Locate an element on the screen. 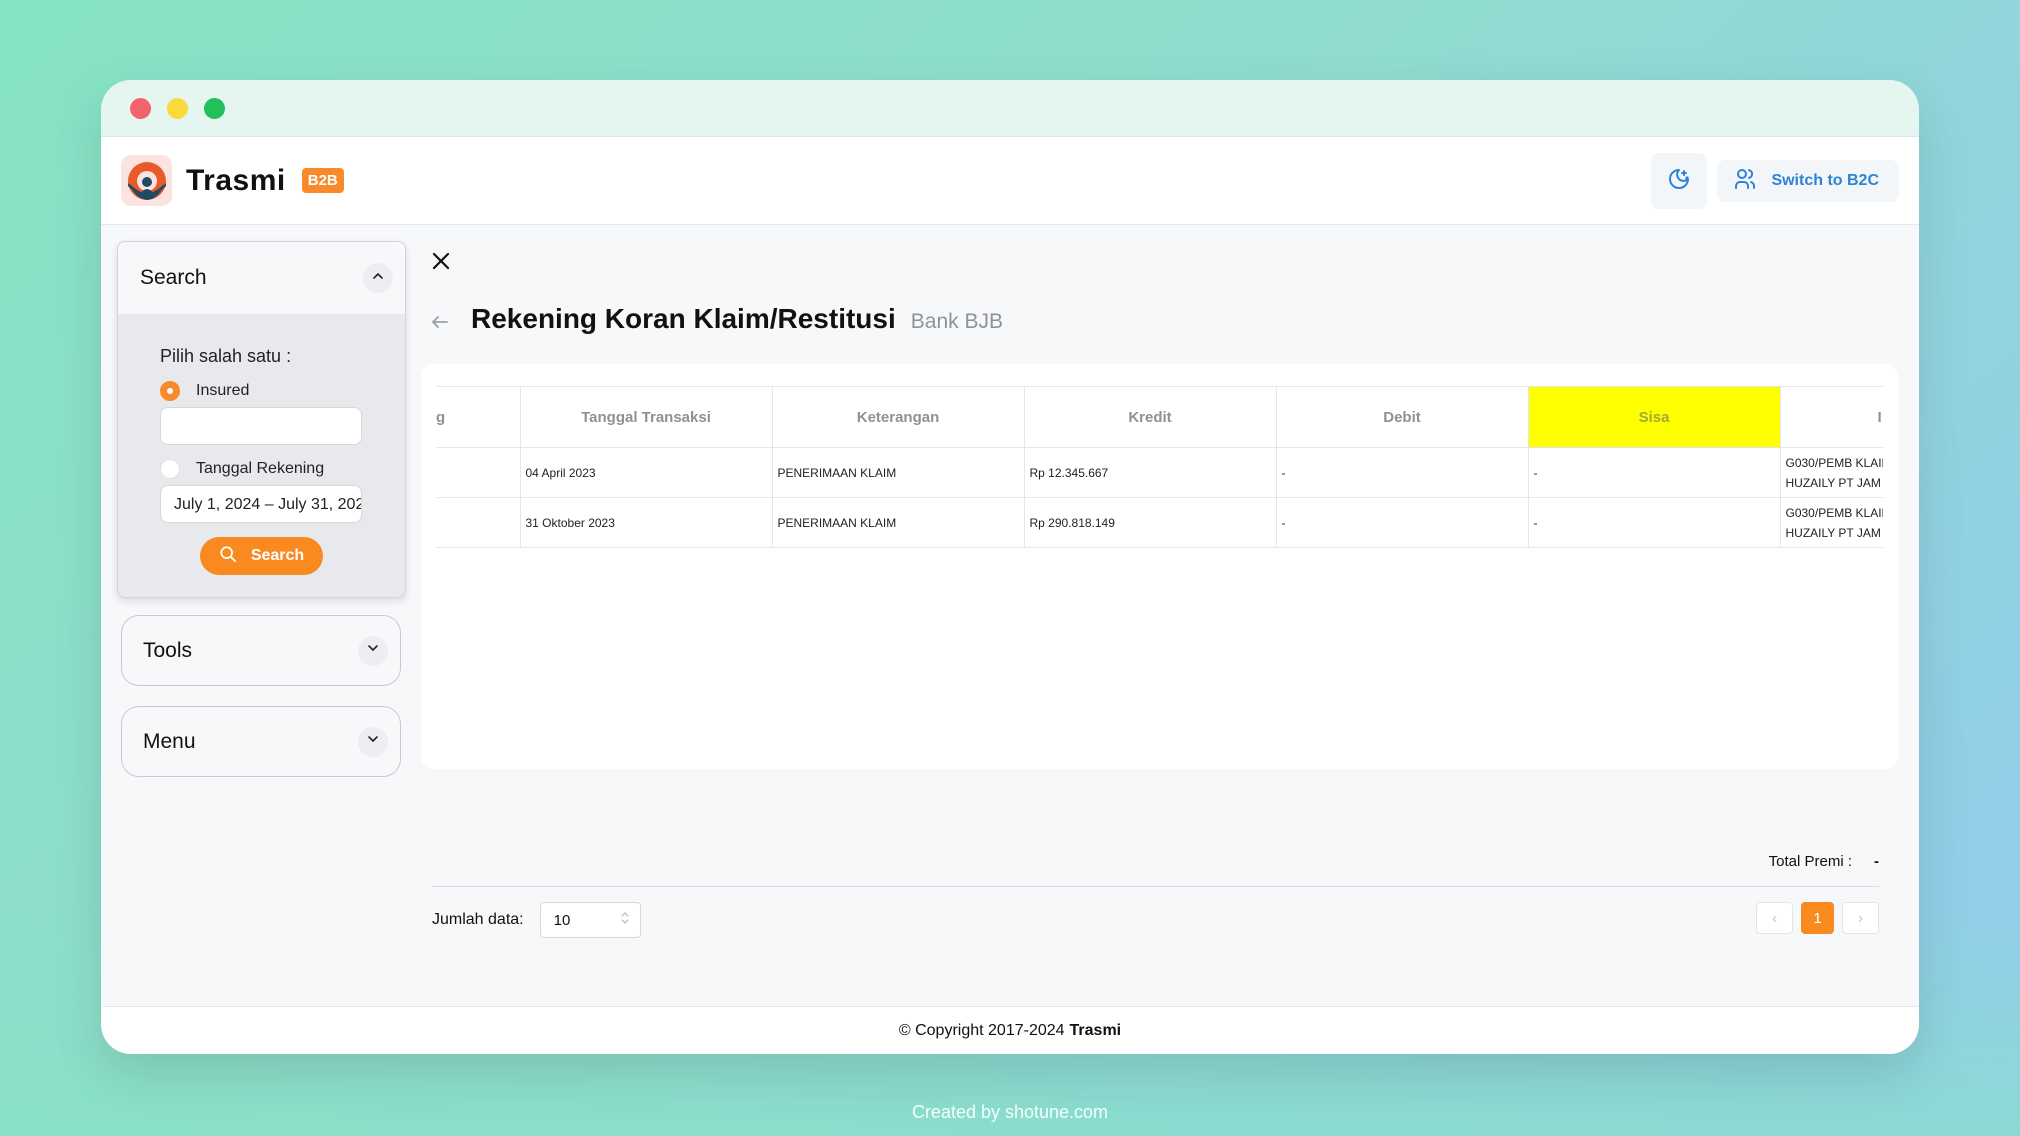 This screenshot has height=1136, width=2020. window-minimize-button is located at coordinates (177, 108).